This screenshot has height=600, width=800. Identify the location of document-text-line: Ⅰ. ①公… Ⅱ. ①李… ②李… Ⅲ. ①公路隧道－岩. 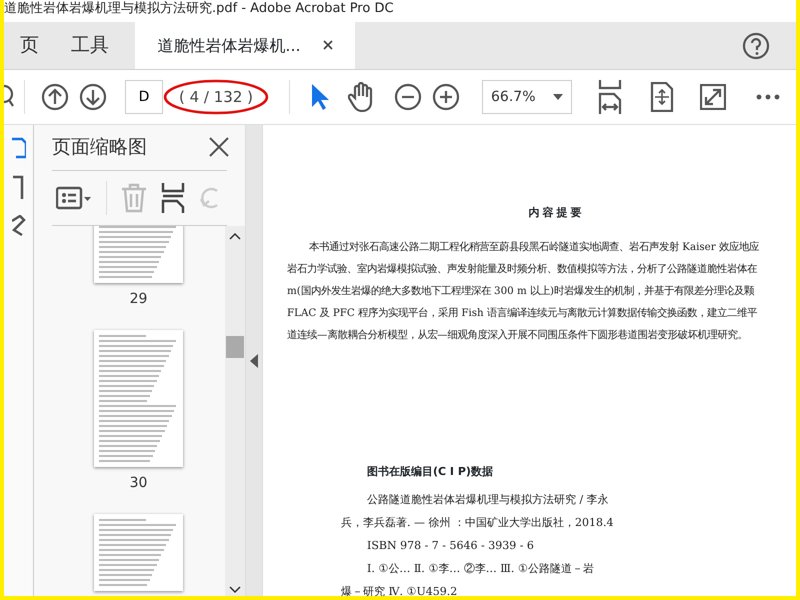
(481, 569).